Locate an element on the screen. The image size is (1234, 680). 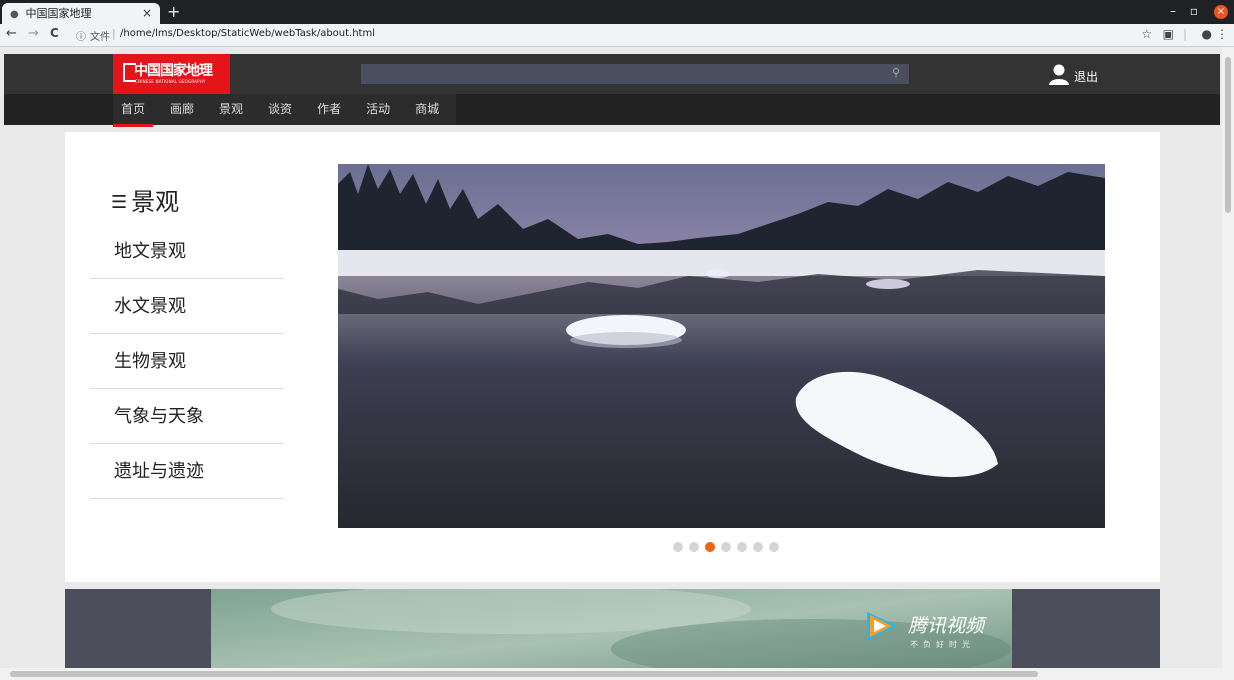
category-item: 气象与天象 is located at coordinates (187, 416).